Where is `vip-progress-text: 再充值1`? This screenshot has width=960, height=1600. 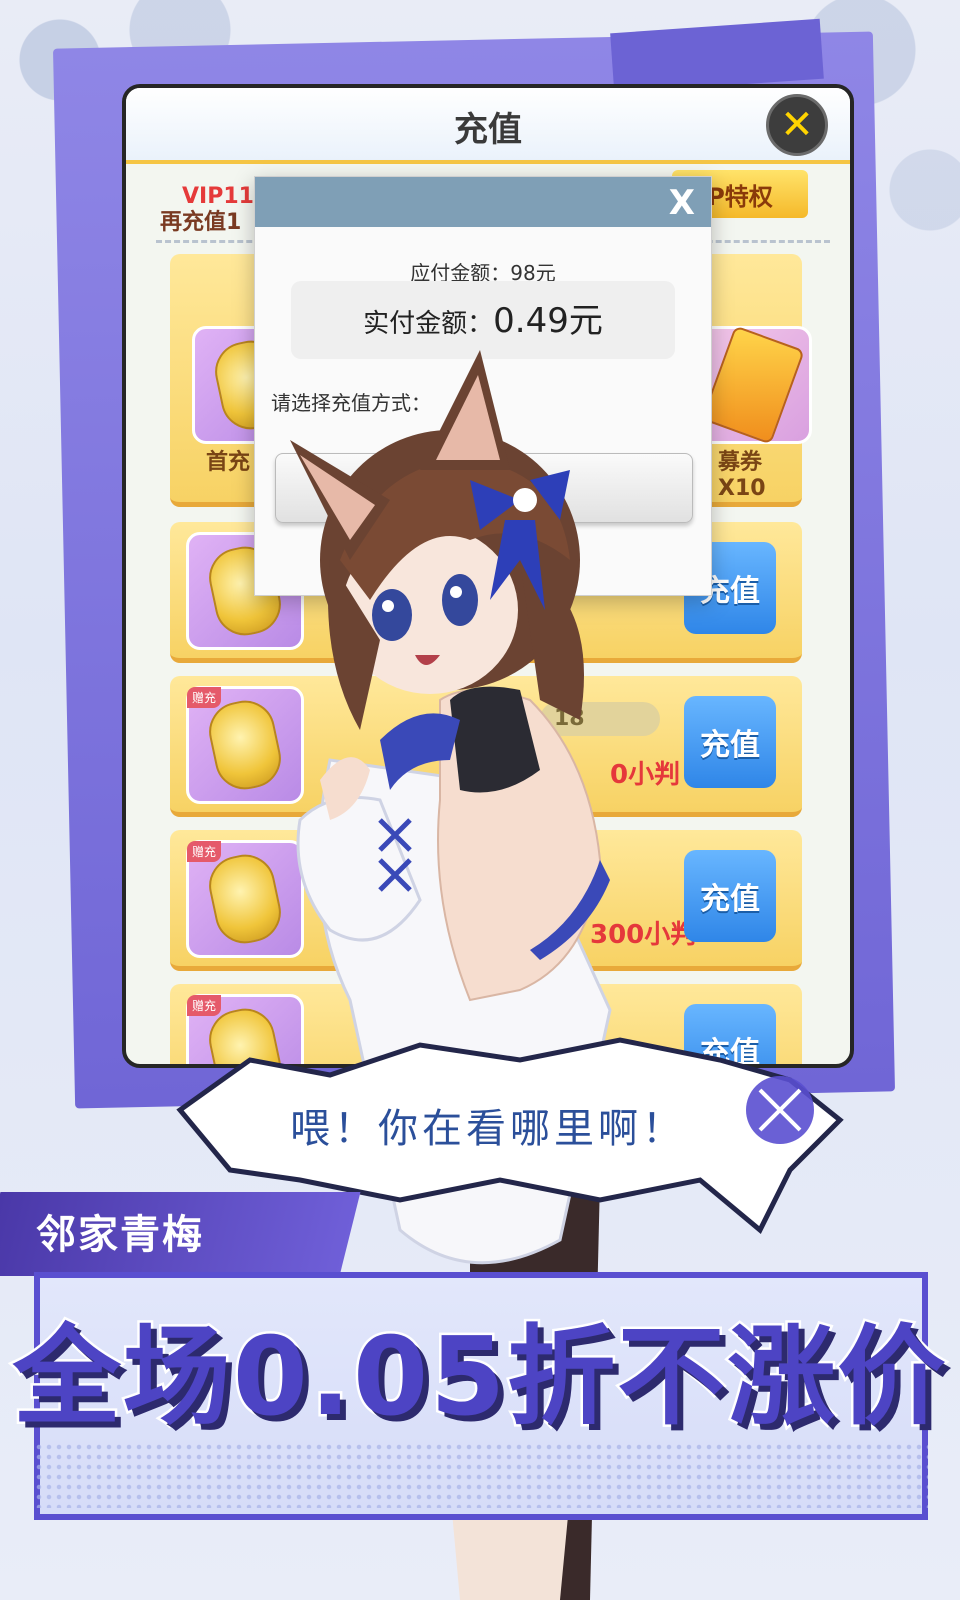
vip-progress-text: 再充值1 is located at coordinates (201, 222).